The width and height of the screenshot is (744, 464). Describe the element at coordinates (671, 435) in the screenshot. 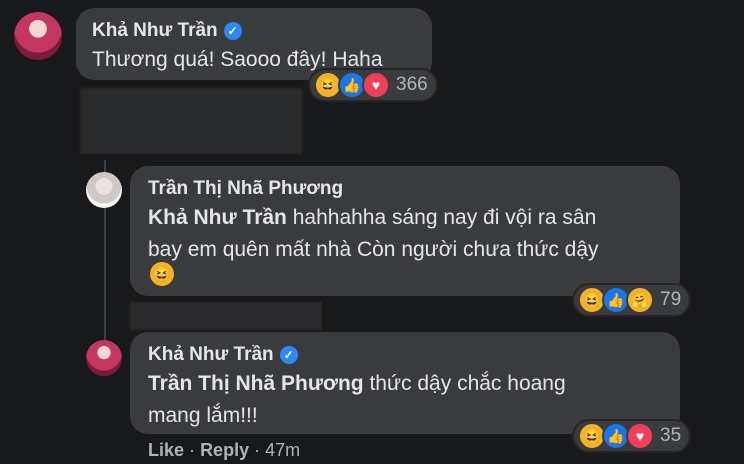

I see `reaction-count: 35` at that location.